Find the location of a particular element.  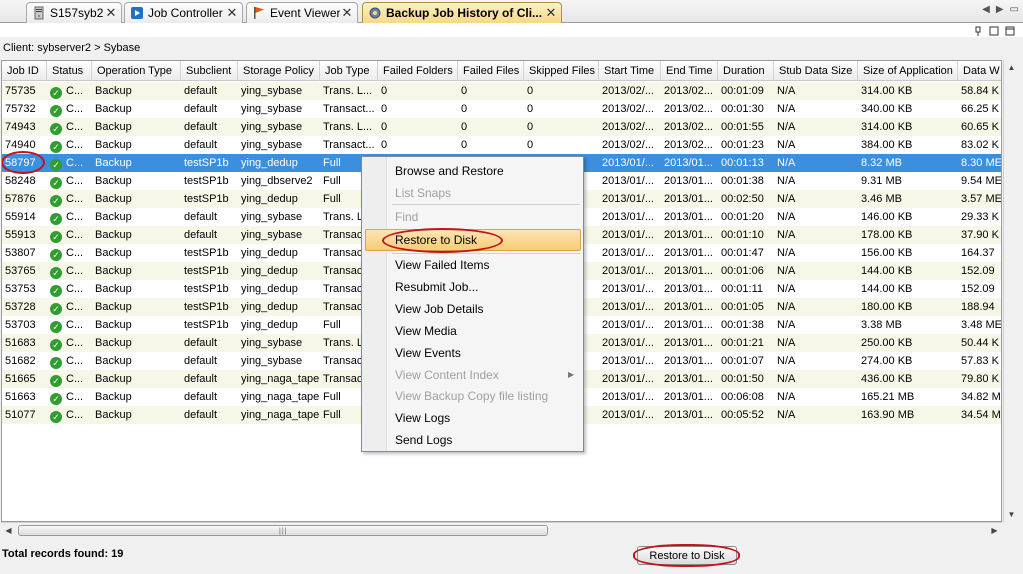

cell-text: Full is located at coordinates (332, 415).